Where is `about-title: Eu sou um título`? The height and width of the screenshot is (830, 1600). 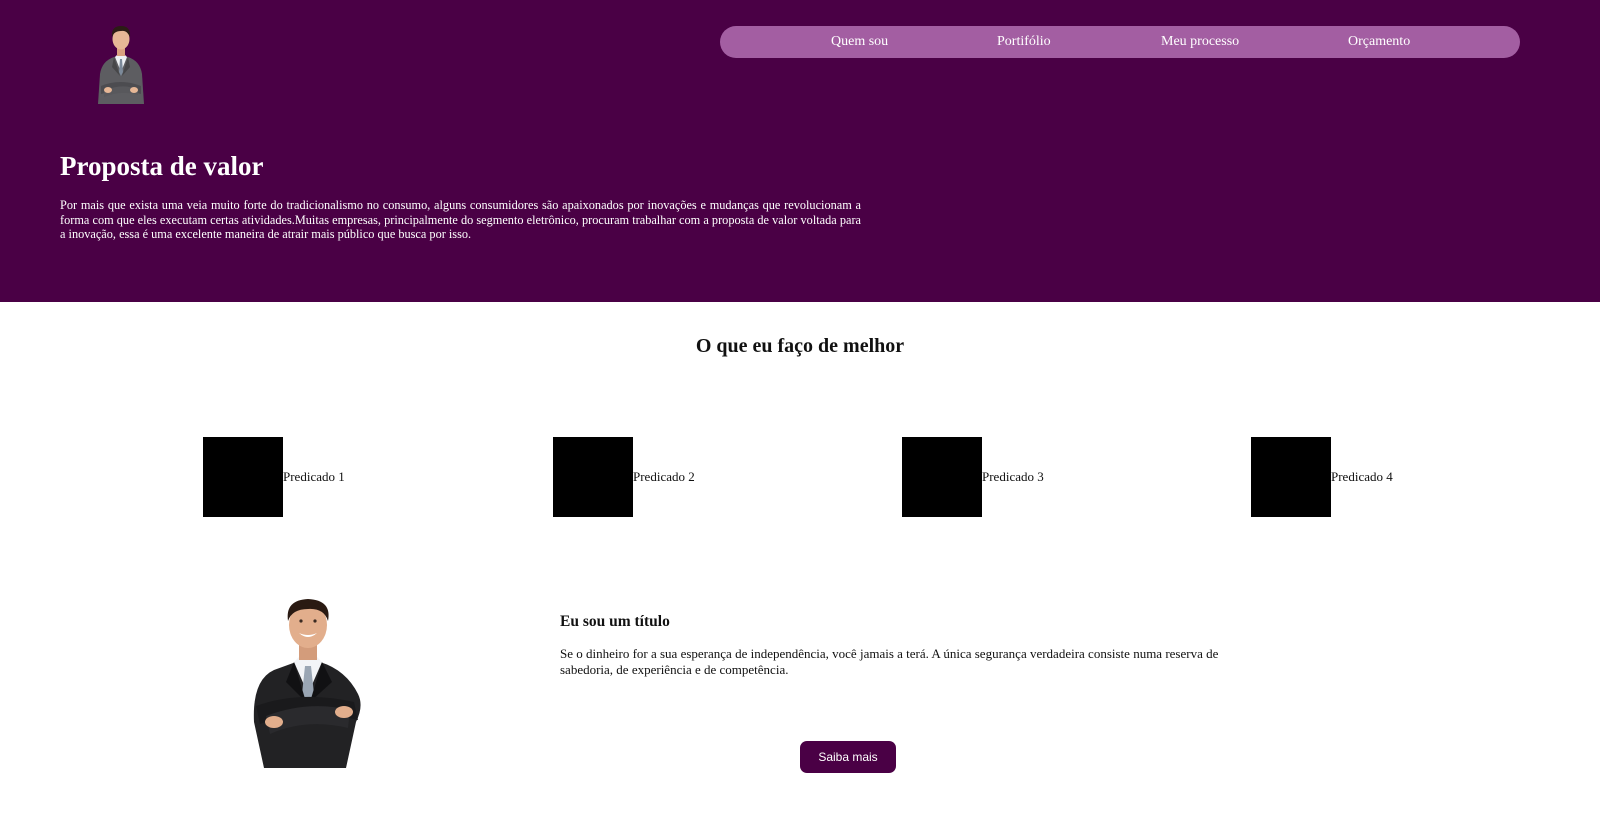
about-title: Eu sou um título is located at coordinates (615, 621).